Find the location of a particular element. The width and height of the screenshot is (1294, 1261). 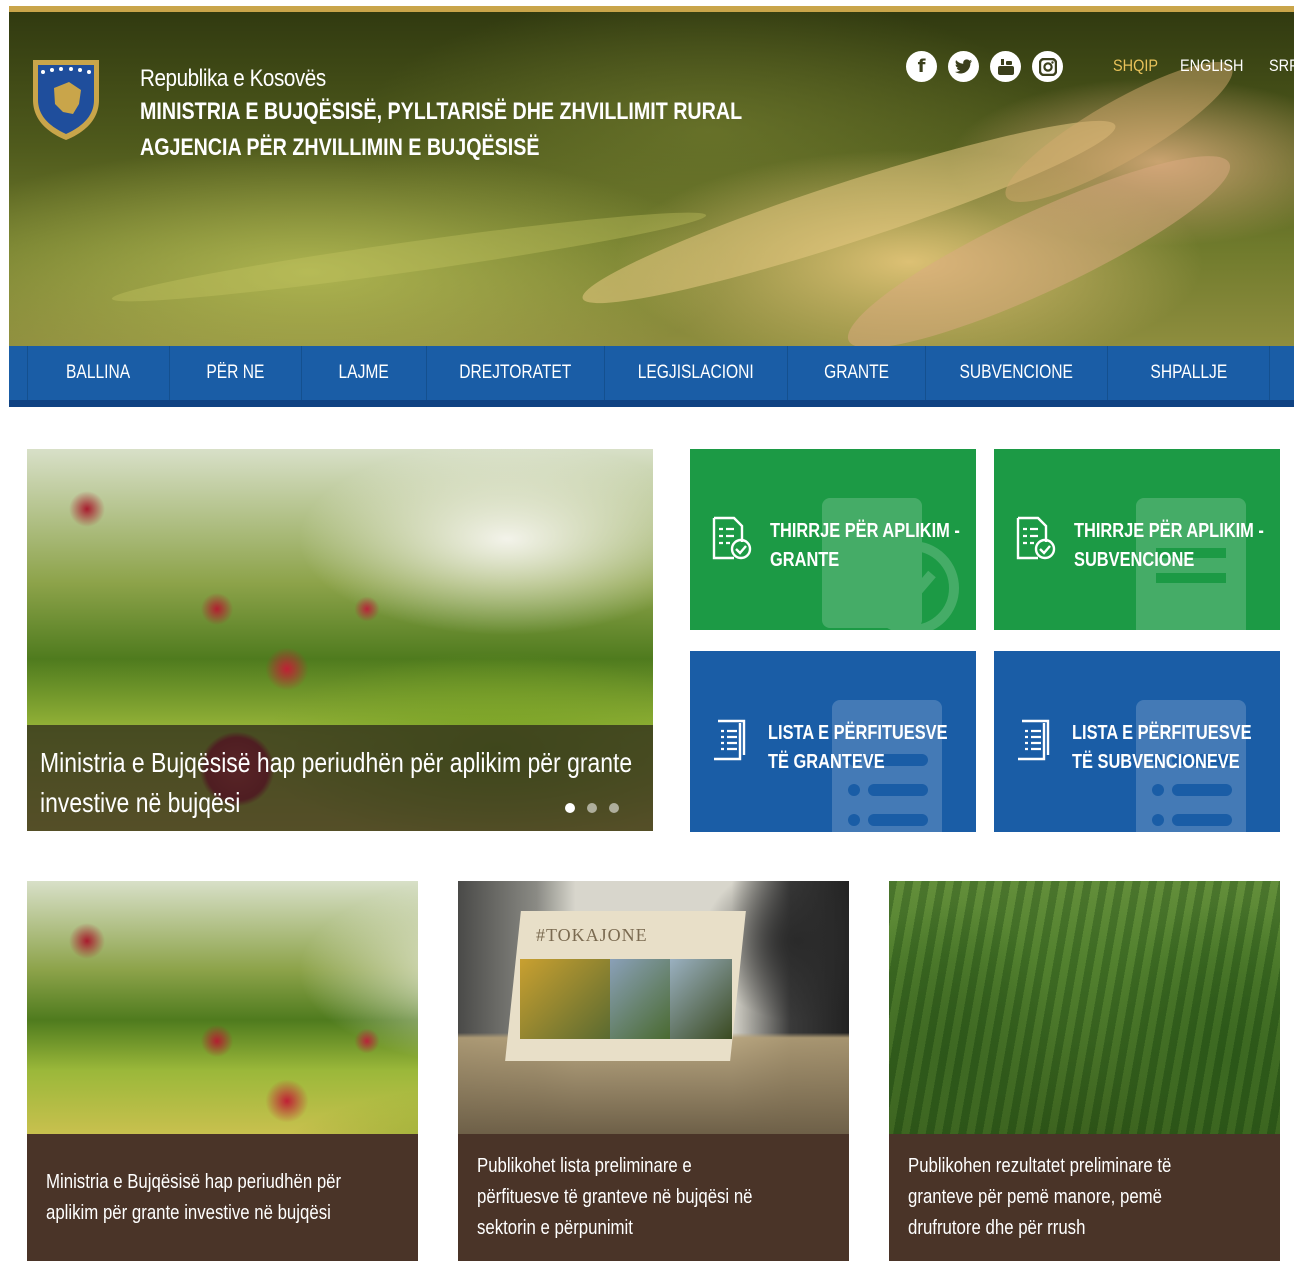

facebook-icon: f is located at coordinates (921, 66).